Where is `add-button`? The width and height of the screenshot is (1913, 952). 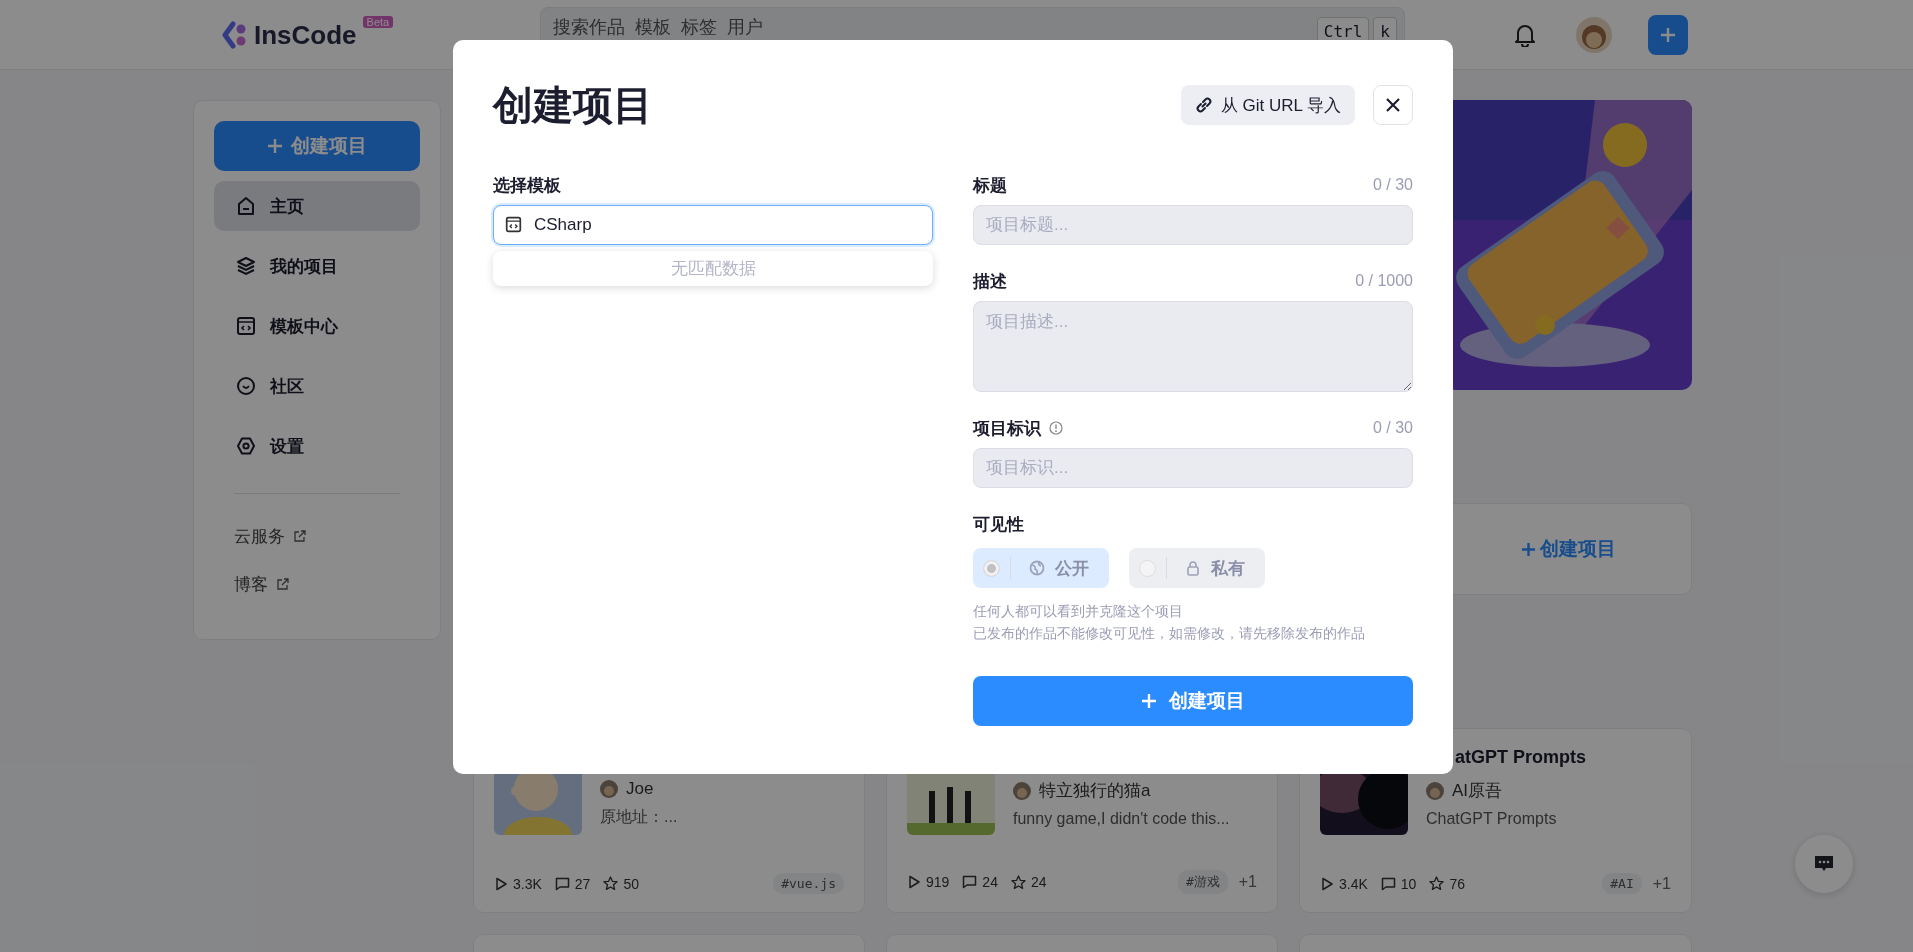 add-button is located at coordinates (1668, 35).